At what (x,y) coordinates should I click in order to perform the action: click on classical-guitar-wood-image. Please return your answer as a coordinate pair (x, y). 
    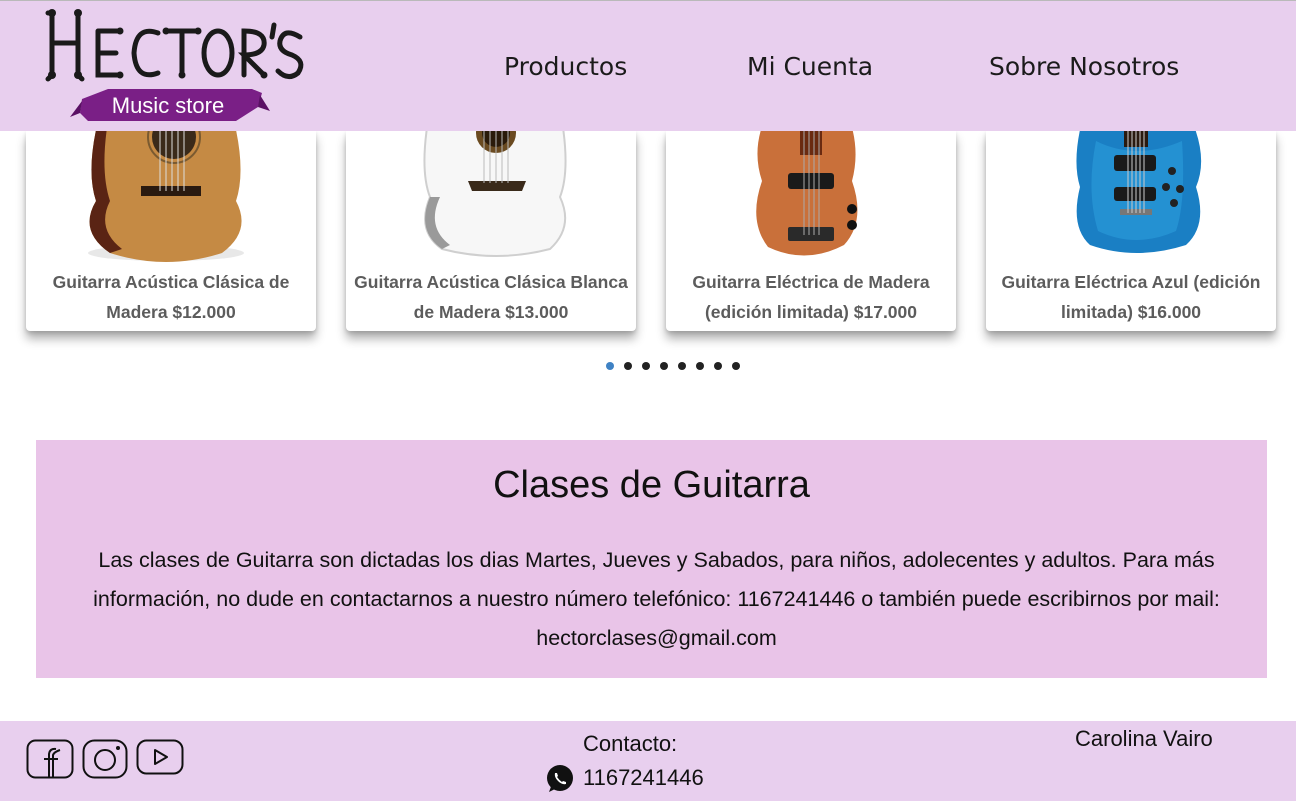
    Looking at the image, I should click on (166, 196).